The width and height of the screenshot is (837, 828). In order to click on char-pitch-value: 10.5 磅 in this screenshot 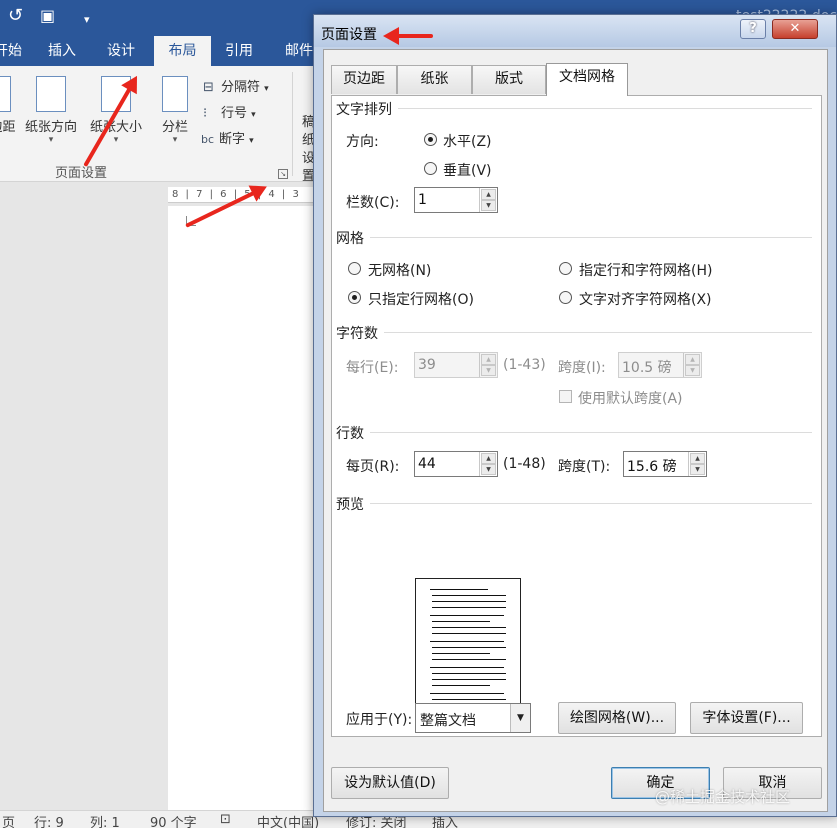, I will do `click(647, 368)`.